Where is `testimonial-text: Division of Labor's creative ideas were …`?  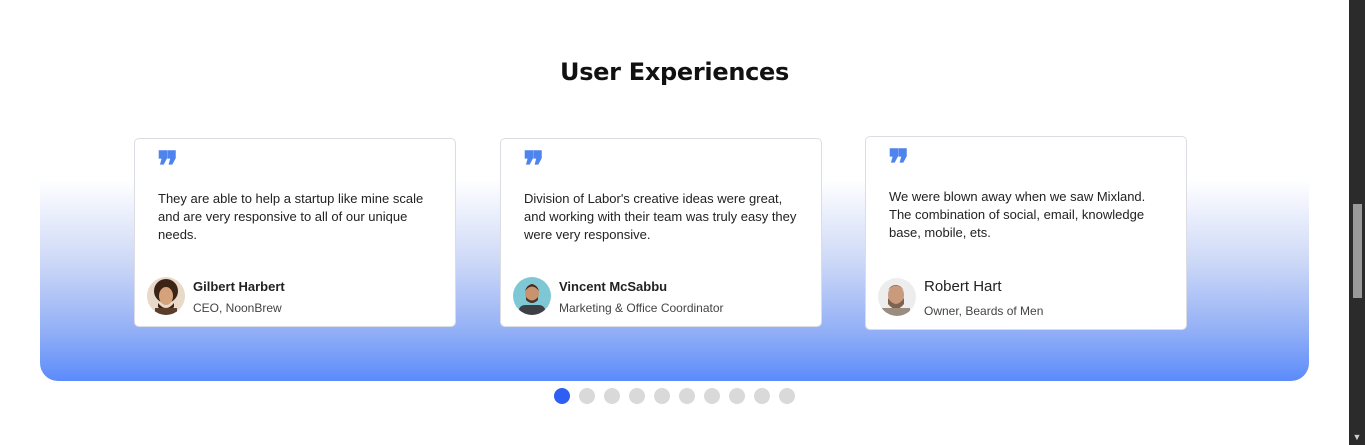
testimonial-text: Division of Labor's creative ideas were … is located at coordinates (660, 216).